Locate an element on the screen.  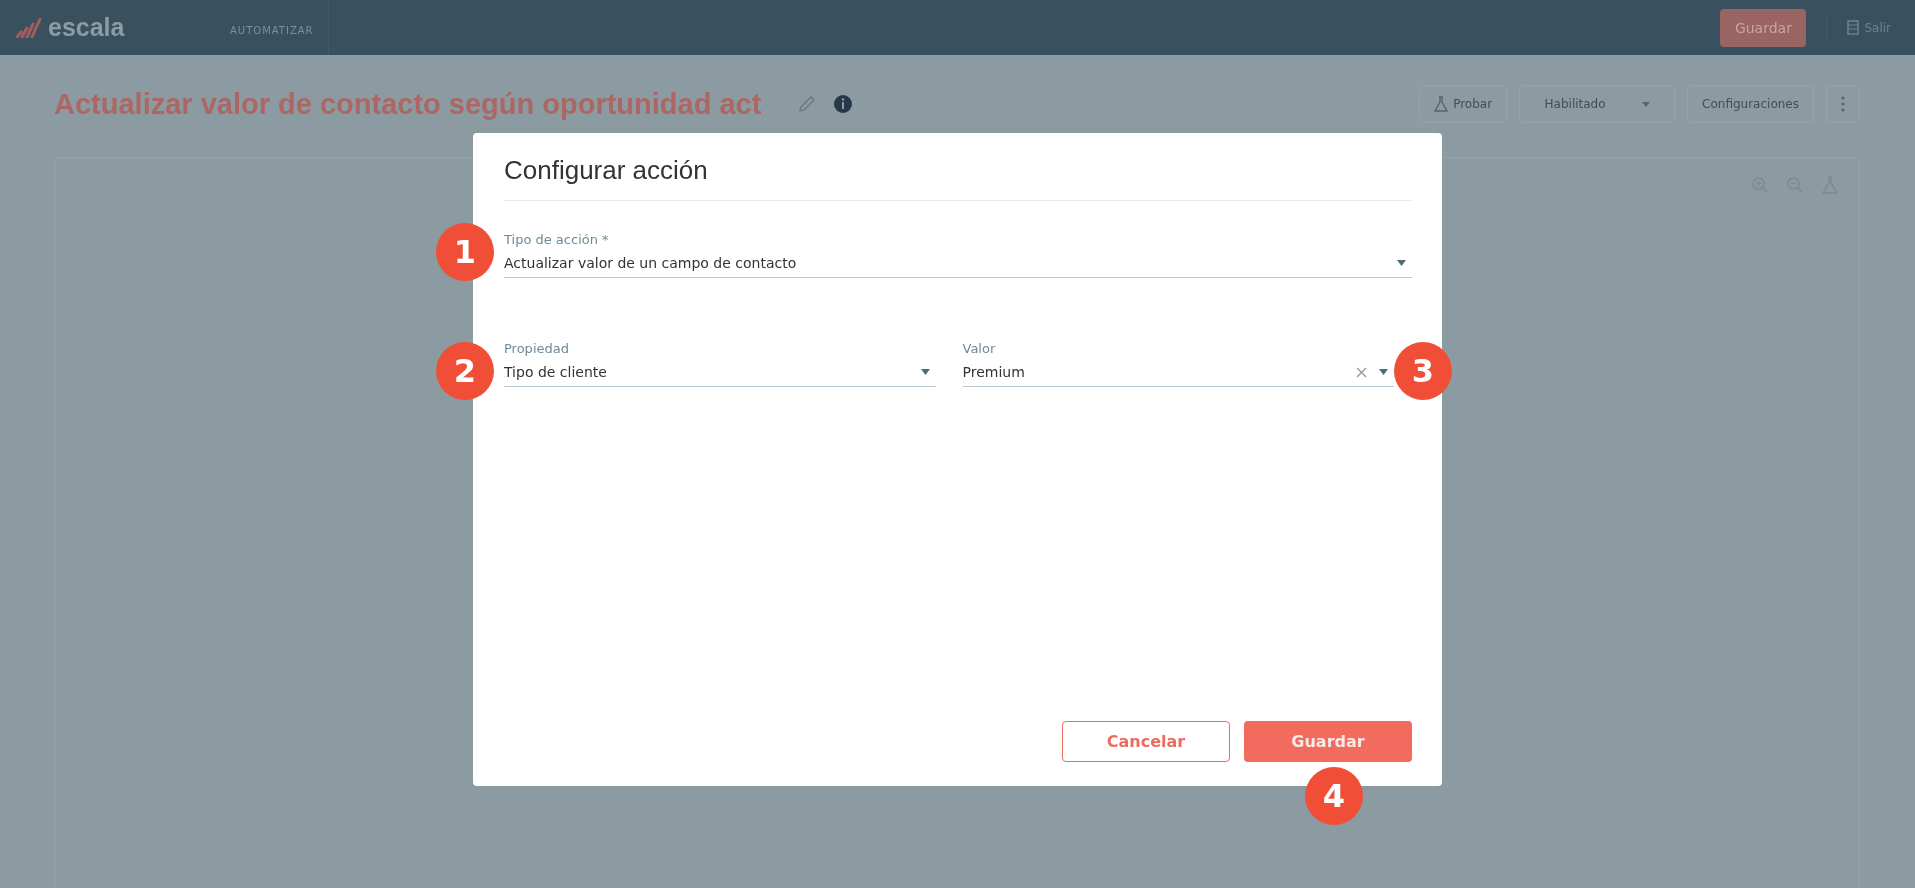
select-field: Premium is located at coordinates (1178, 372).